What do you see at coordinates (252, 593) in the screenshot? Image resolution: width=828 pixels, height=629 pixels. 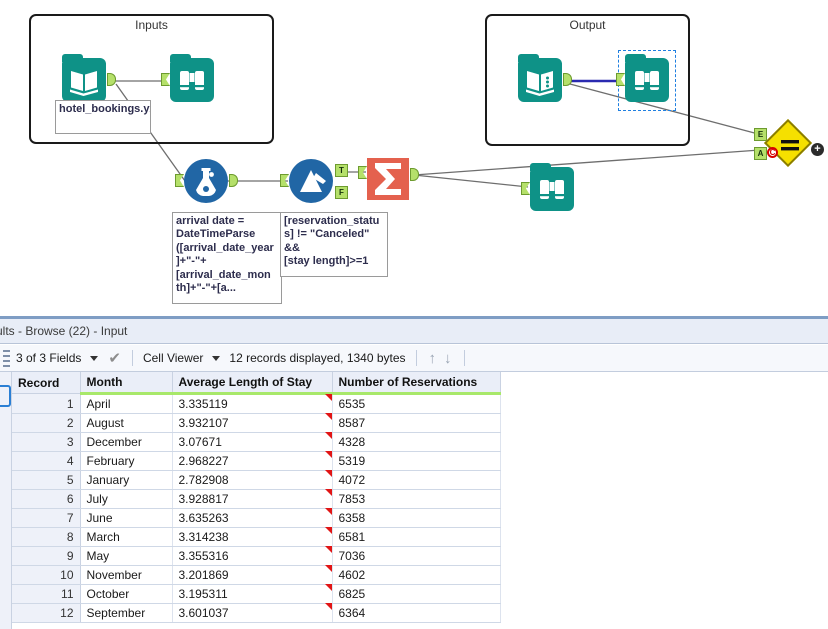 I see `cell-average-length-of-stay: 3.195311` at bounding box center [252, 593].